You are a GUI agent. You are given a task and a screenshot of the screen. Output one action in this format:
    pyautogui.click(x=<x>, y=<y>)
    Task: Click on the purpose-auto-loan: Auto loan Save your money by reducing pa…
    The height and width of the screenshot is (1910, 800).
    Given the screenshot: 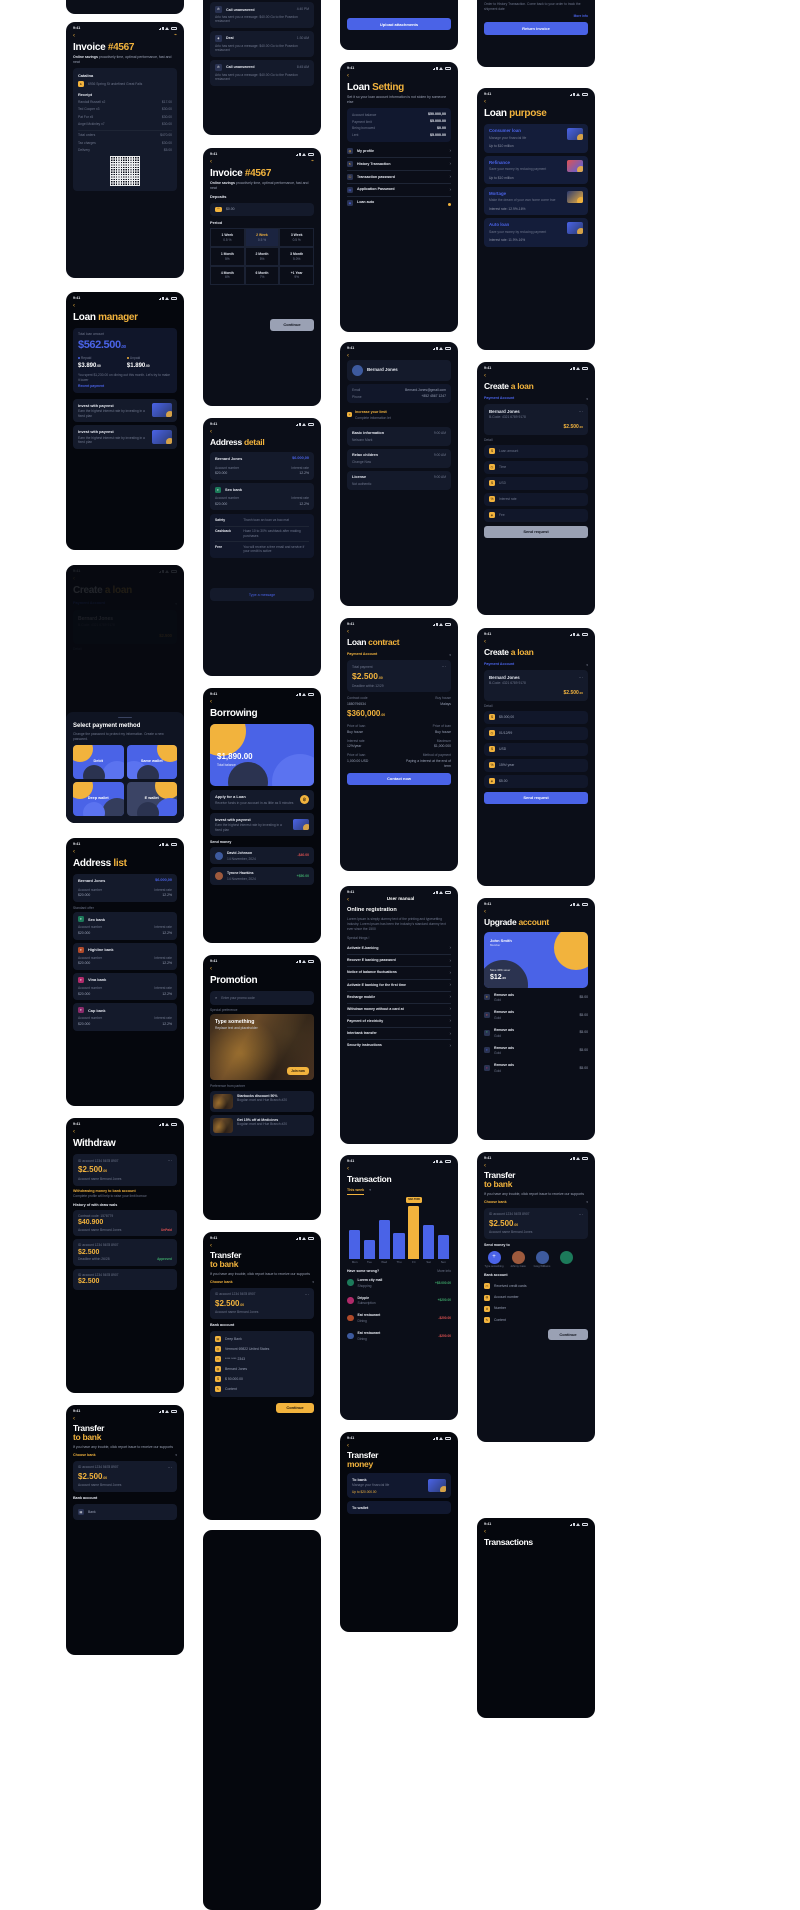 What is the action you would take?
    pyautogui.click(x=536, y=232)
    